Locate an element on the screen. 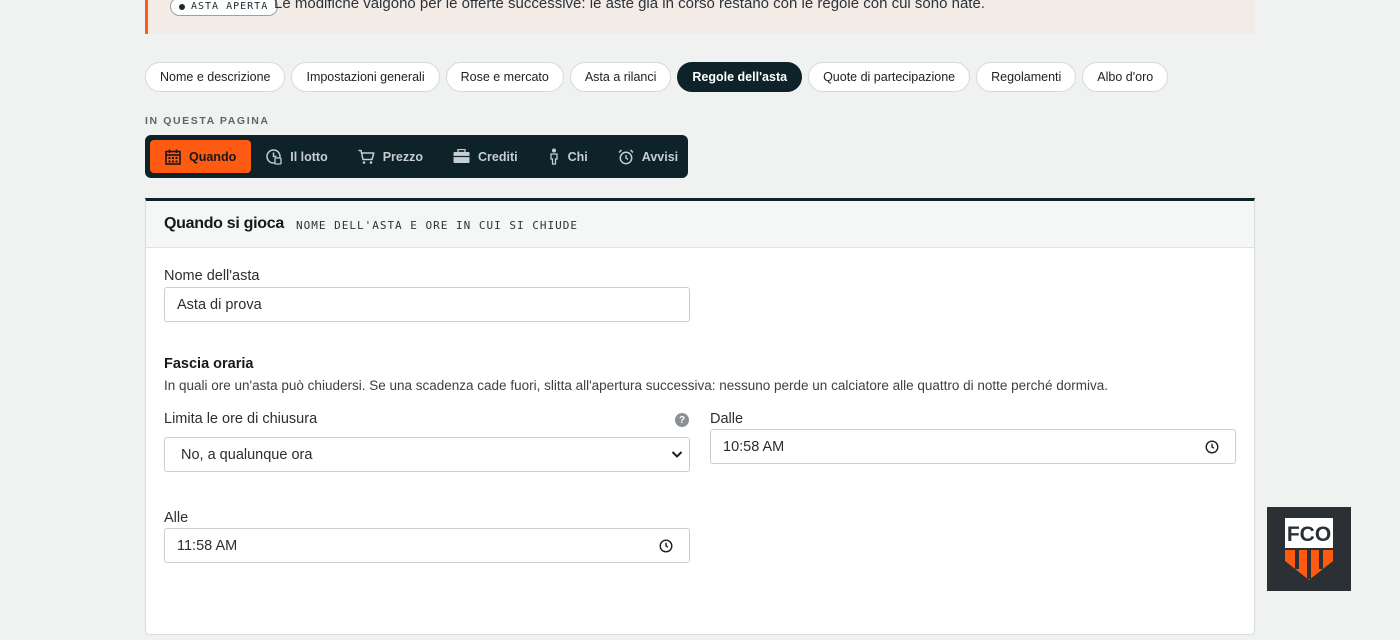  page-nav-item-label: Prezzo is located at coordinates (403, 156).